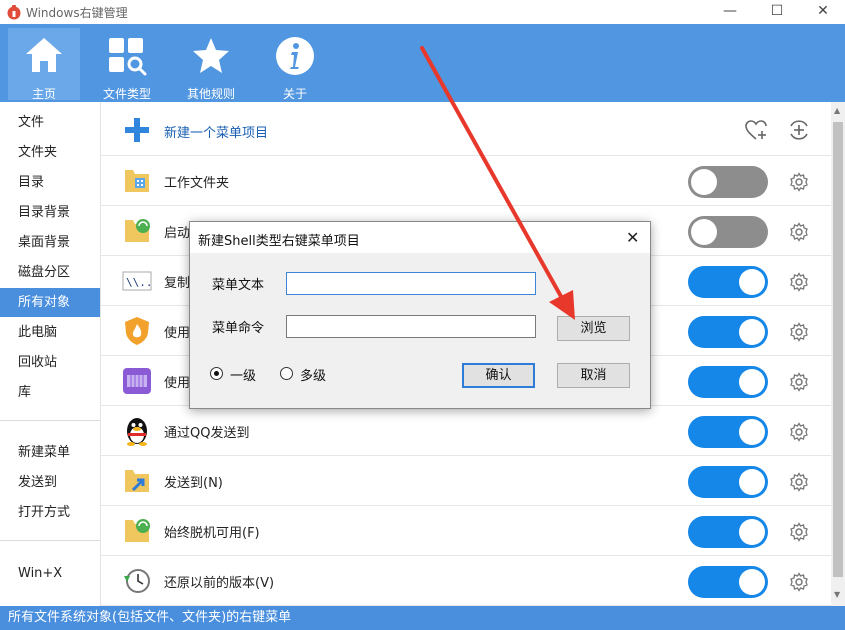 This screenshot has height=630, width=845. What do you see at coordinates (177, 283) in the screenshot?
I see `list-item-label: 复制` at bounding box center [177, 283].